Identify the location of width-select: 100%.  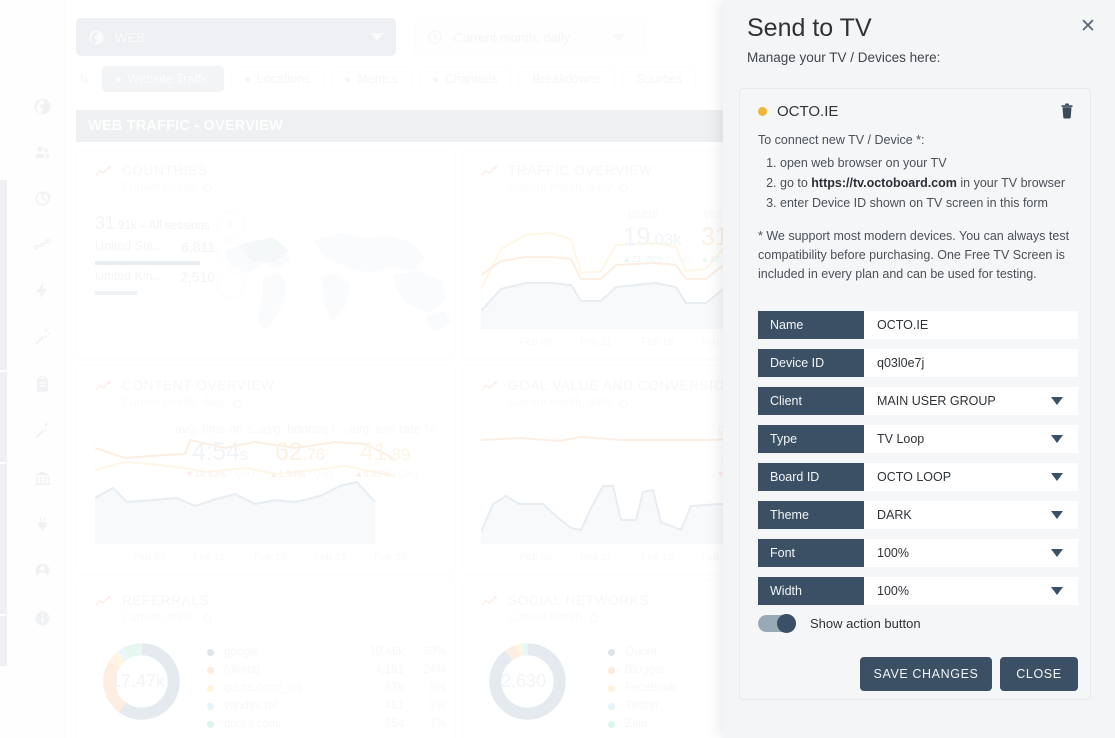
(971, 591).